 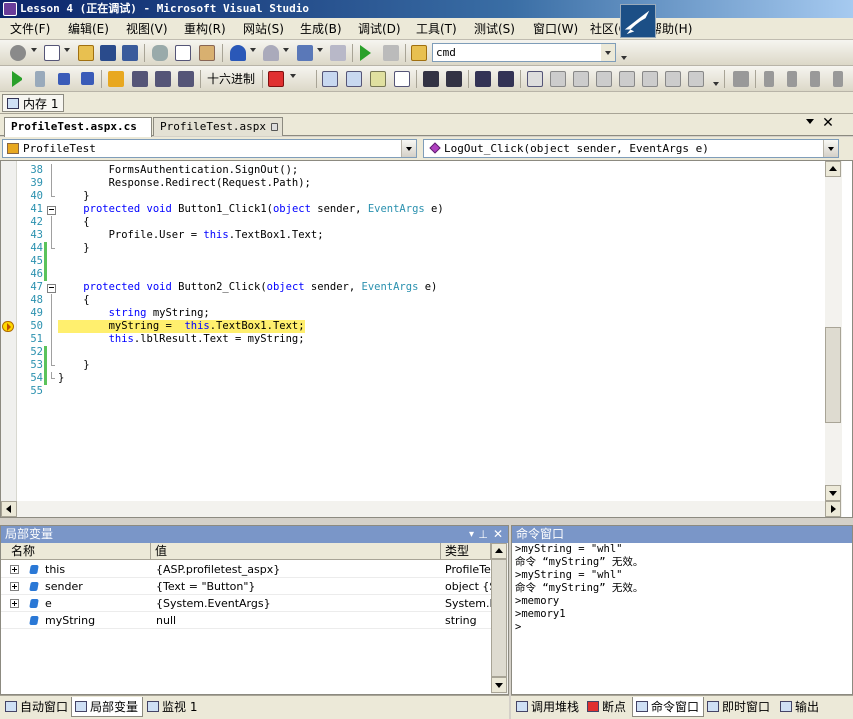 What do you see at coordinates (391, 53) in the screenshot?
I see `attach-icon` at bounding box center [391, 53].